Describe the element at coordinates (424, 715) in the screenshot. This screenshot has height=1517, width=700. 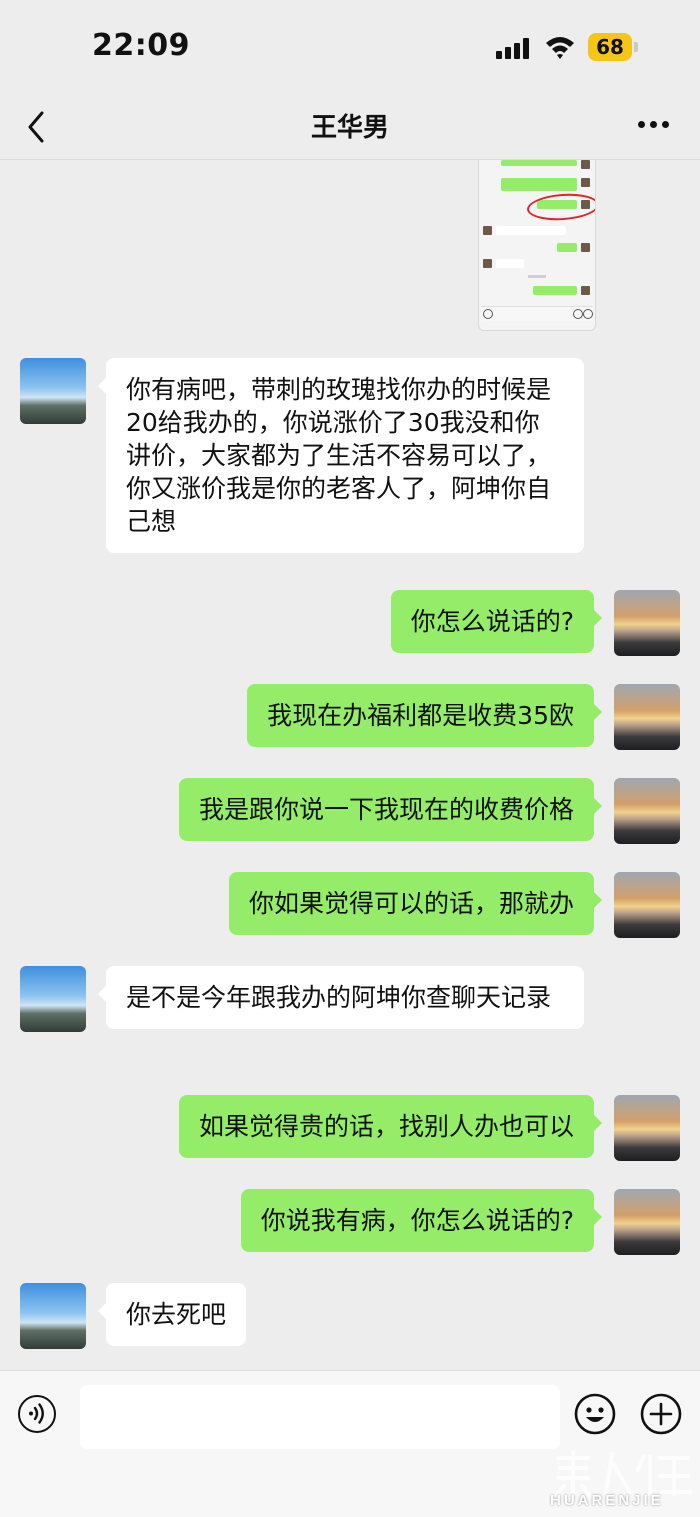
I see `outgoing-message: 我现在办福利都是收费35欧` at that location.